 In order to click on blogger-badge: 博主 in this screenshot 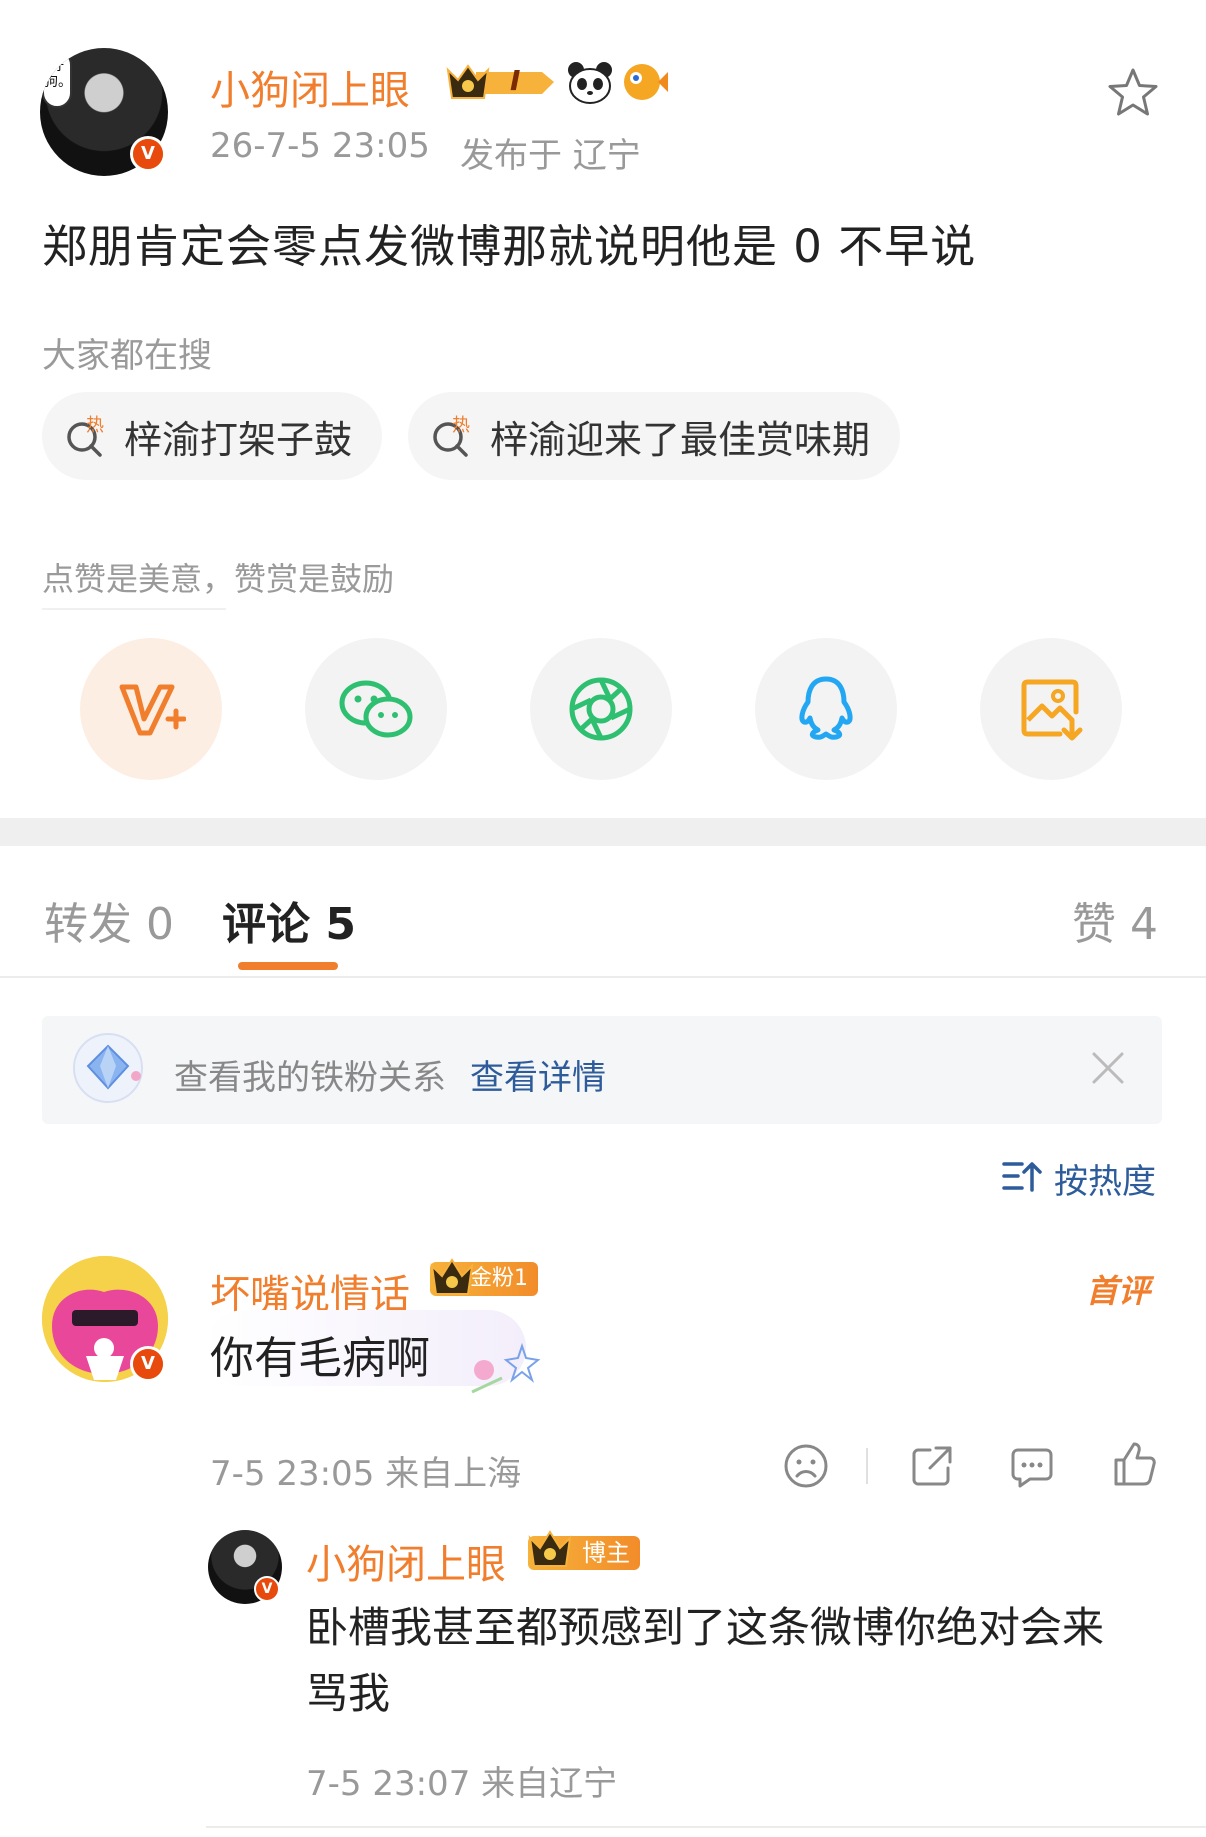, I will do `click(584, 1550)`.